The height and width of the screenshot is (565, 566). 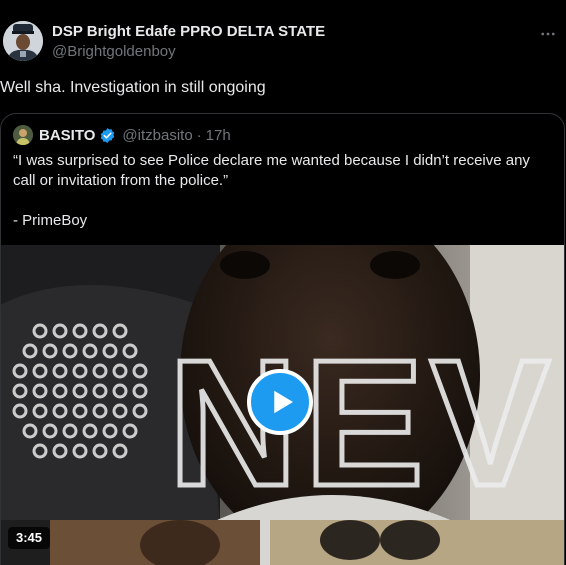 I want to click on more-options-button, so click(x=548, y=34).